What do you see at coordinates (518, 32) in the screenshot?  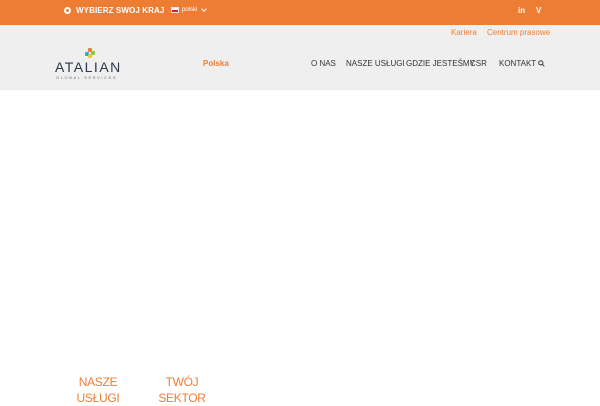 I see `press-center-link: Centrum prasowe` at bounding box center [518, 32].